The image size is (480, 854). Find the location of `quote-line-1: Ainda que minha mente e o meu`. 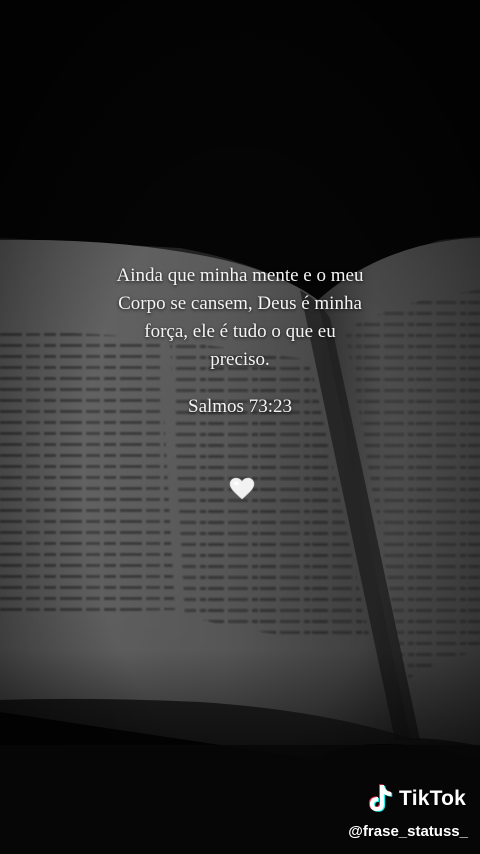

quote-line-1: Ainda que minha mente e o meu is located at coordinates (240, 275).